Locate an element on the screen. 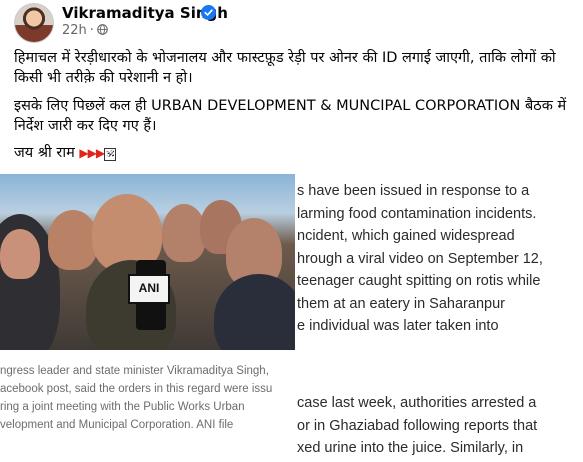  article-line: xed urine into the juice. Similarly, in is located at coordinates (410, 448).